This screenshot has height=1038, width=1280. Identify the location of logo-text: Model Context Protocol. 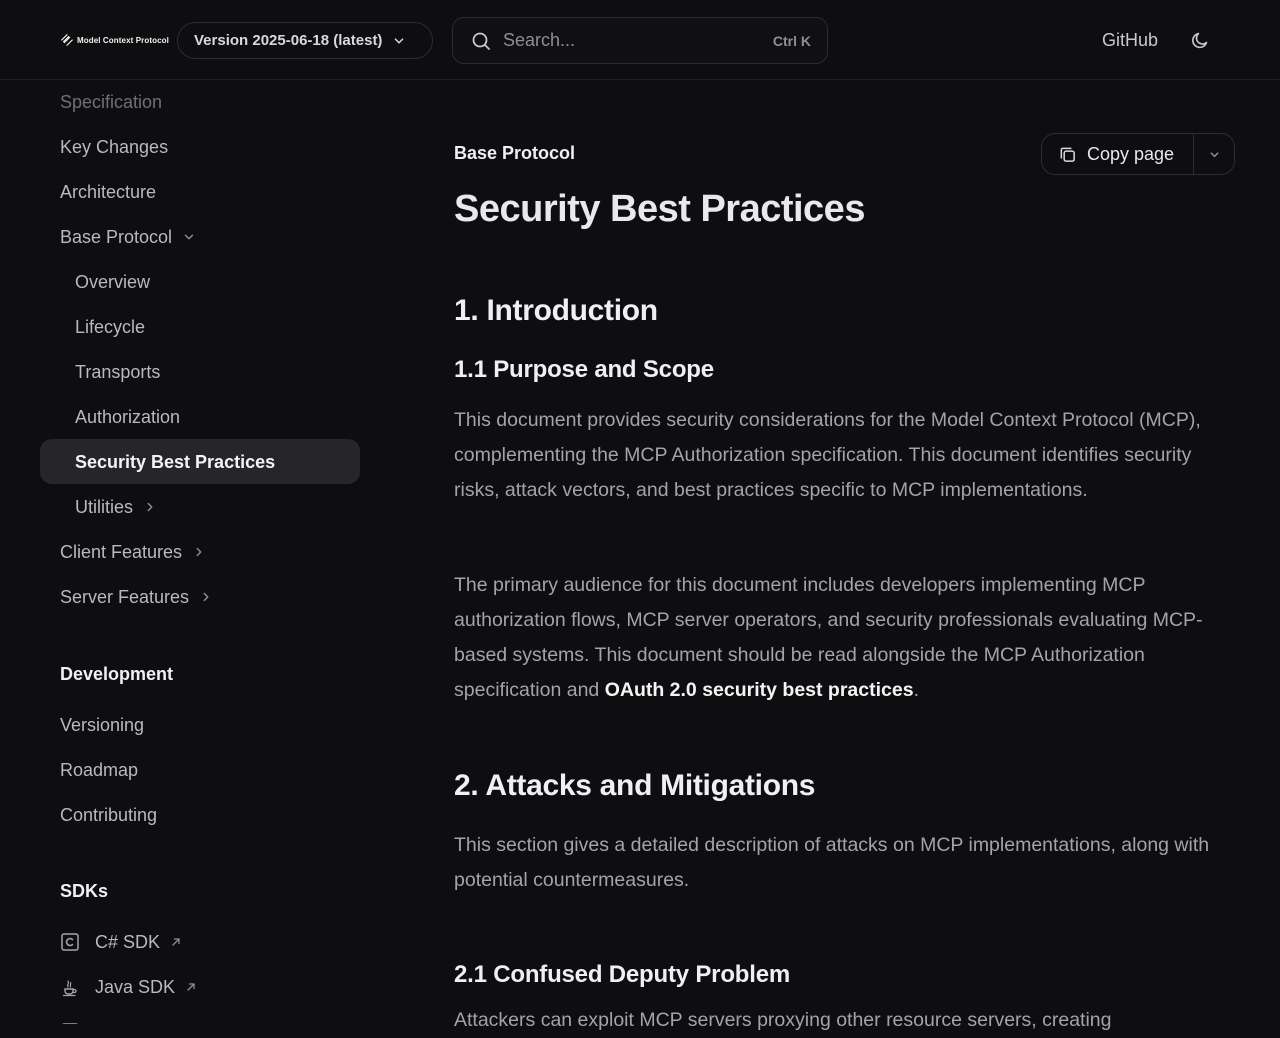
(123, 40).